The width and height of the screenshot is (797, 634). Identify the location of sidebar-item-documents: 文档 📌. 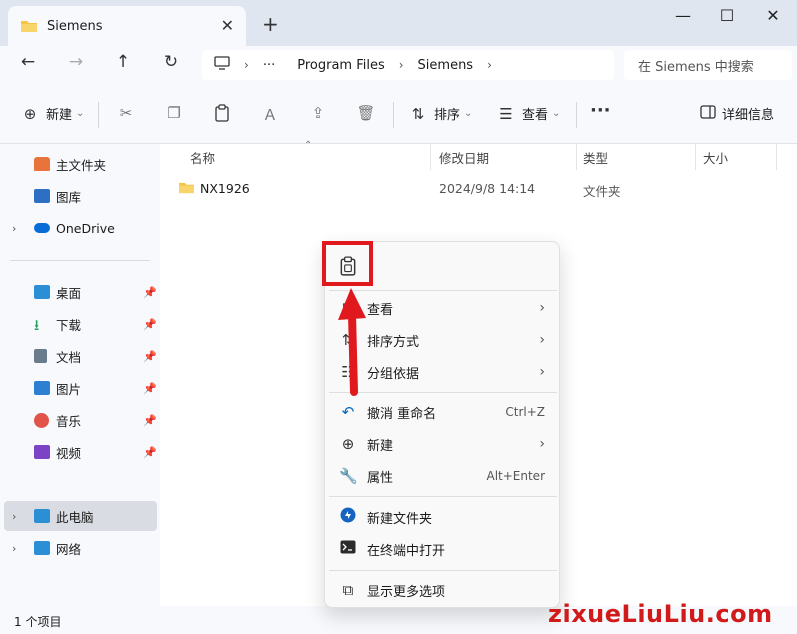
(80, 356).